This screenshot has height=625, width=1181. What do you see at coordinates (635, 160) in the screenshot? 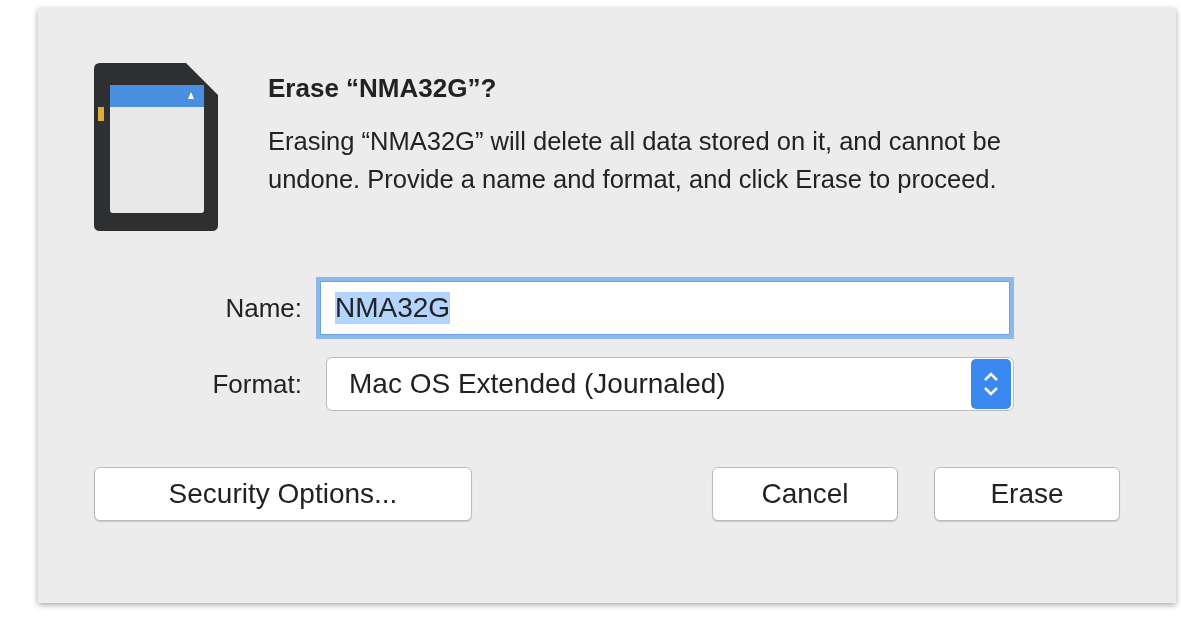
I see `dialog-message: Erasing “NMA32G” will delete all data stored on it, and cannot be undone. Provide a name and format, and click Erase to proceed.` at bounding box center [635, 160].